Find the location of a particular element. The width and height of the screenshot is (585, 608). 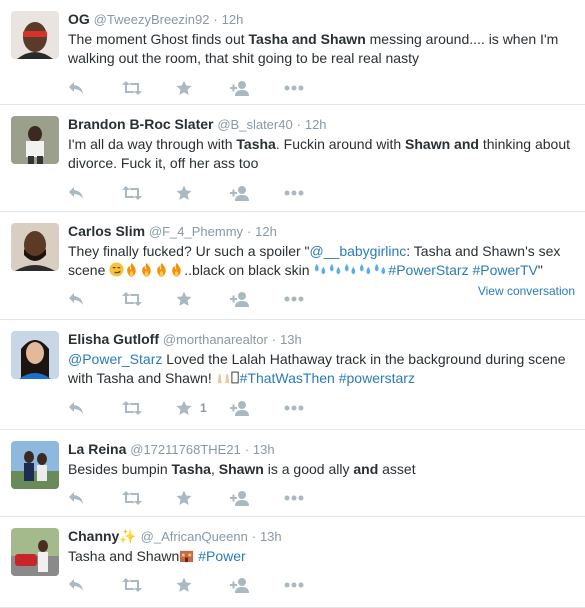

author-name: OG is located at coordinates (79, 19).